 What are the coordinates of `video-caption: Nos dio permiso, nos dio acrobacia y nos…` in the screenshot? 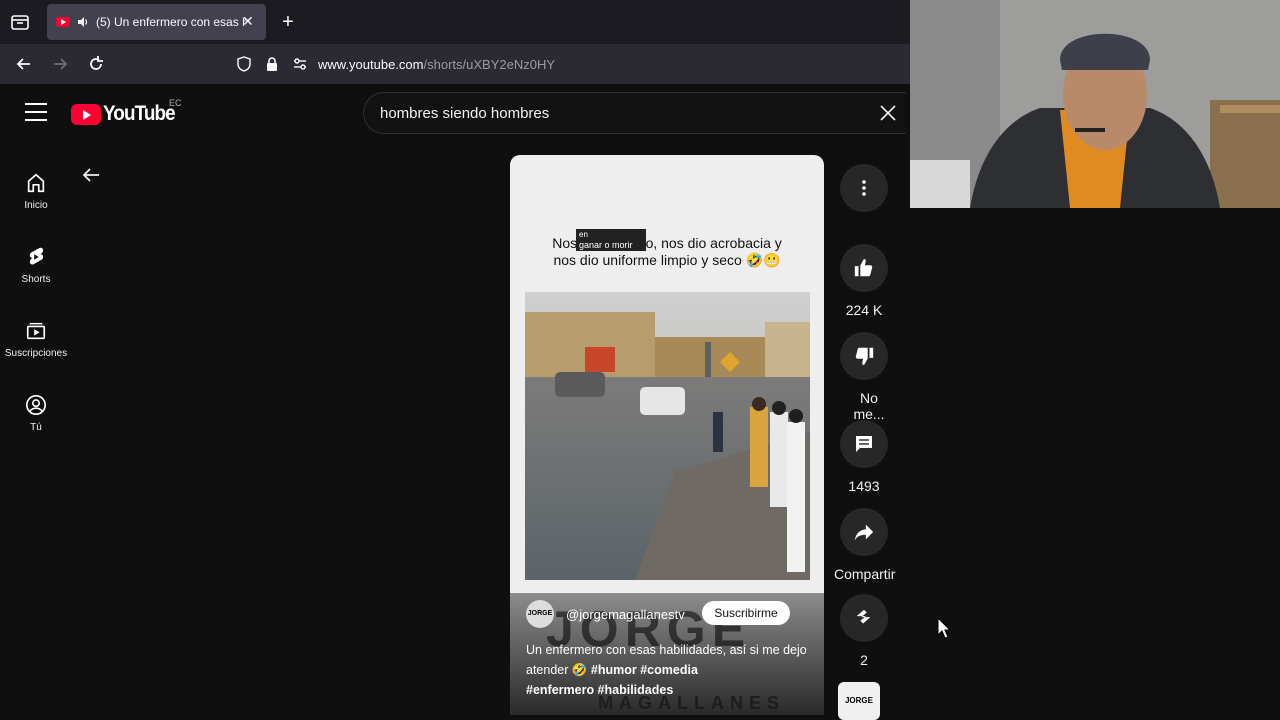 It's located at (667, 252).